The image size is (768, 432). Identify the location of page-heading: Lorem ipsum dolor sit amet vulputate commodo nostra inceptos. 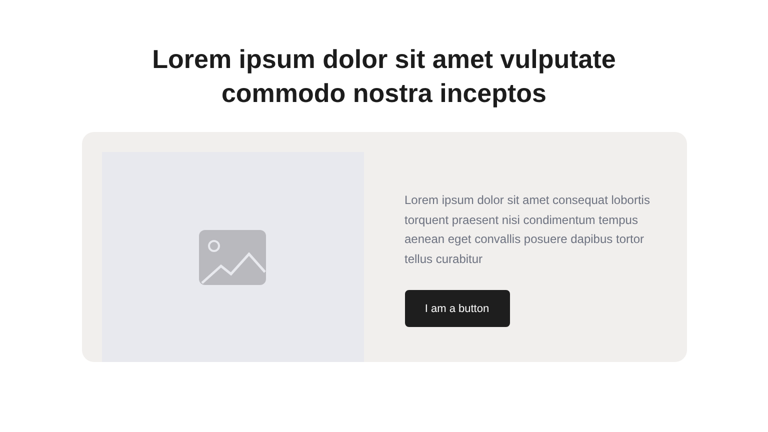
(384, 76).